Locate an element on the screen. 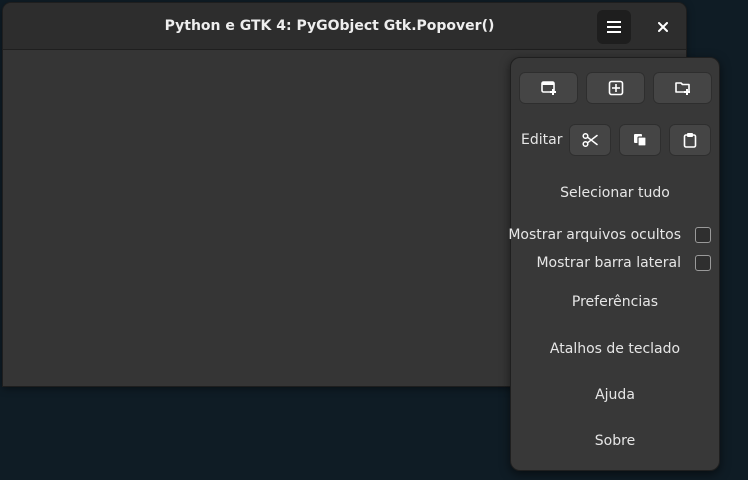 The image size is (748, 480). cut-button is located at coordinates (590, 140).